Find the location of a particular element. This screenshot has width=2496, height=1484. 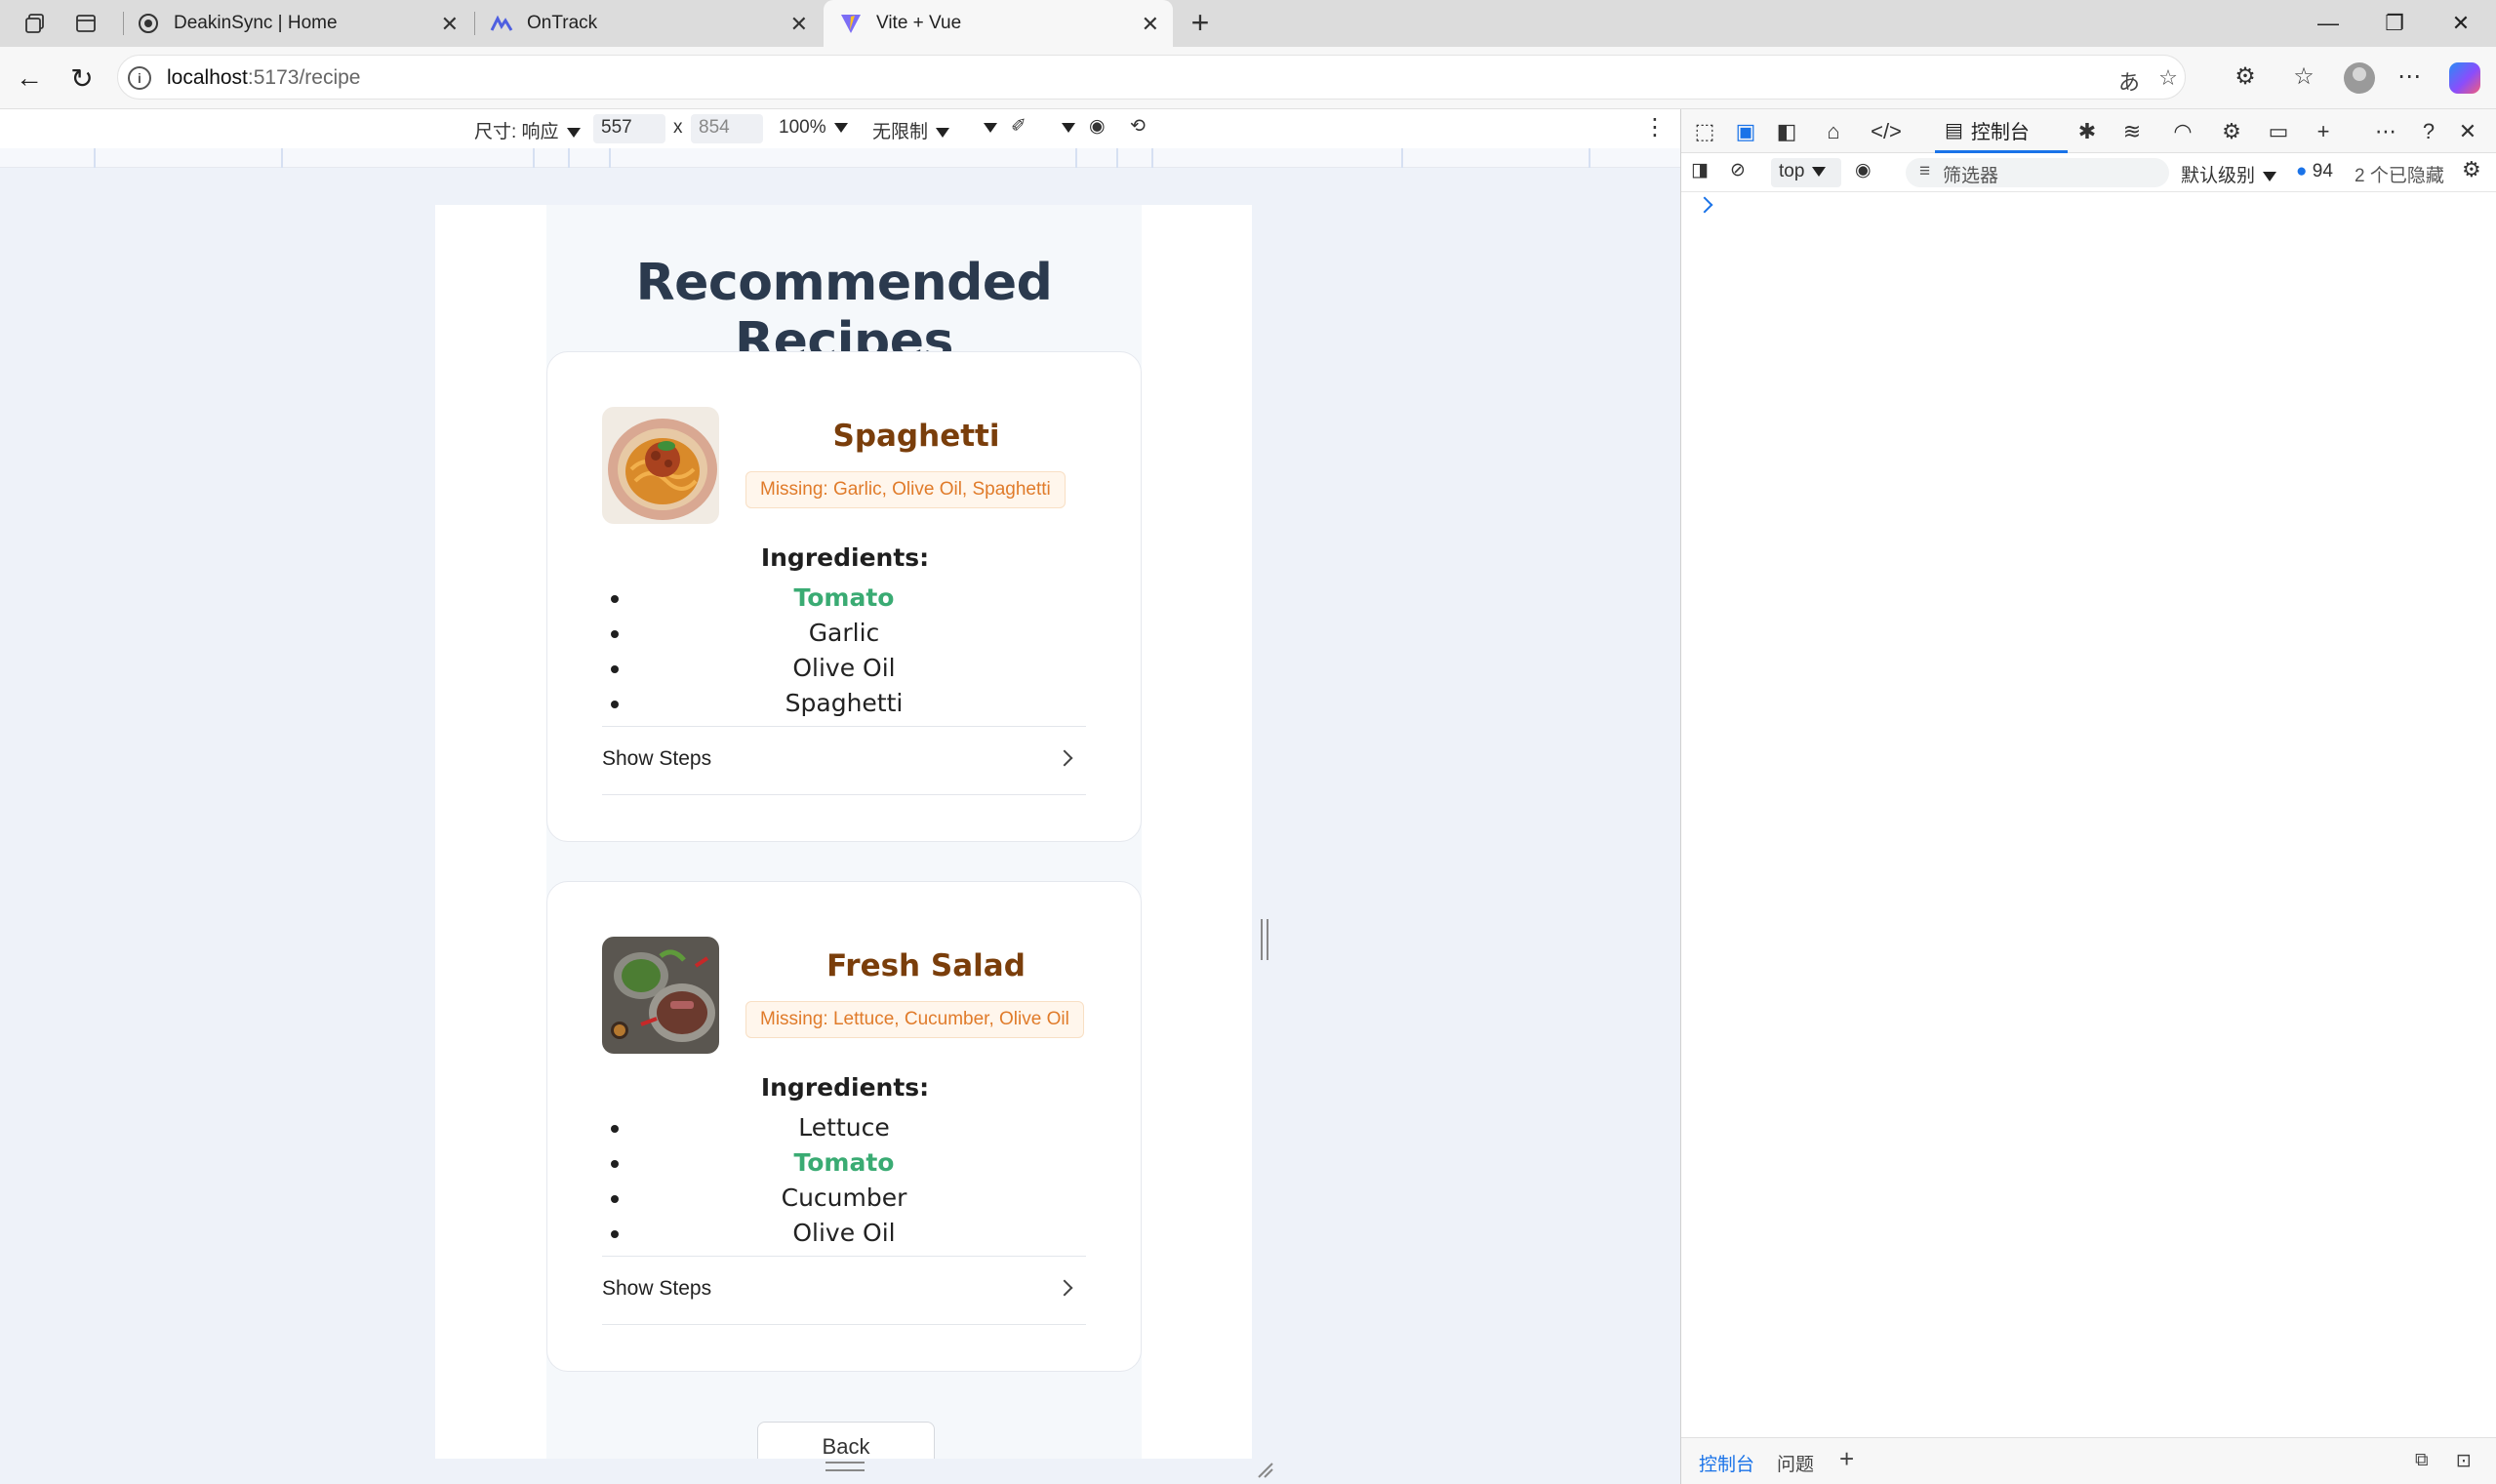

drawer-close-icon: ⊡ is located at coordinates (2464, 1461).